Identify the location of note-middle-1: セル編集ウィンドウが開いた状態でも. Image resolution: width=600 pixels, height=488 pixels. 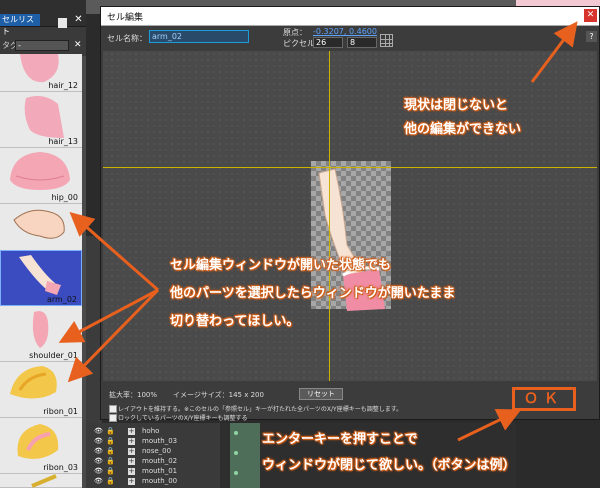
(281, 265).